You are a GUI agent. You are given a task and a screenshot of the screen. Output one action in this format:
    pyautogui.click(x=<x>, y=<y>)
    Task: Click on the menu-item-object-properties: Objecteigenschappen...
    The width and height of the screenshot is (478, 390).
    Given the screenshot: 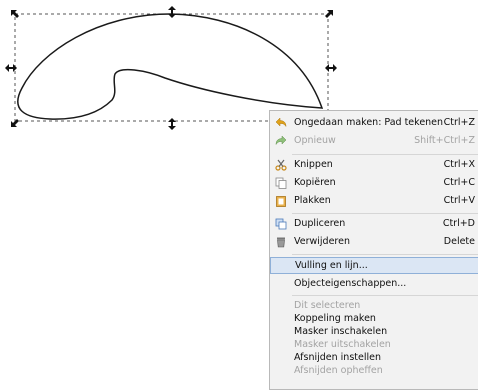 What is the action you would take?
    pyautogui.click(x=374, y=283)
    